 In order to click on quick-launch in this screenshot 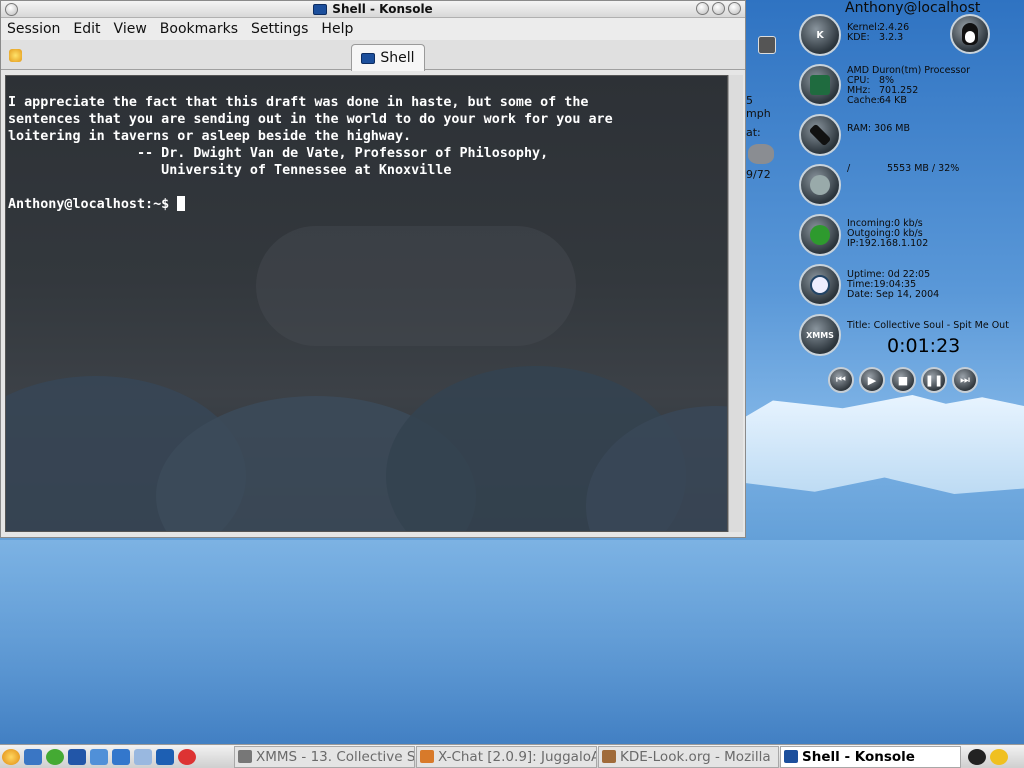, I will do `click(117, 756)`.